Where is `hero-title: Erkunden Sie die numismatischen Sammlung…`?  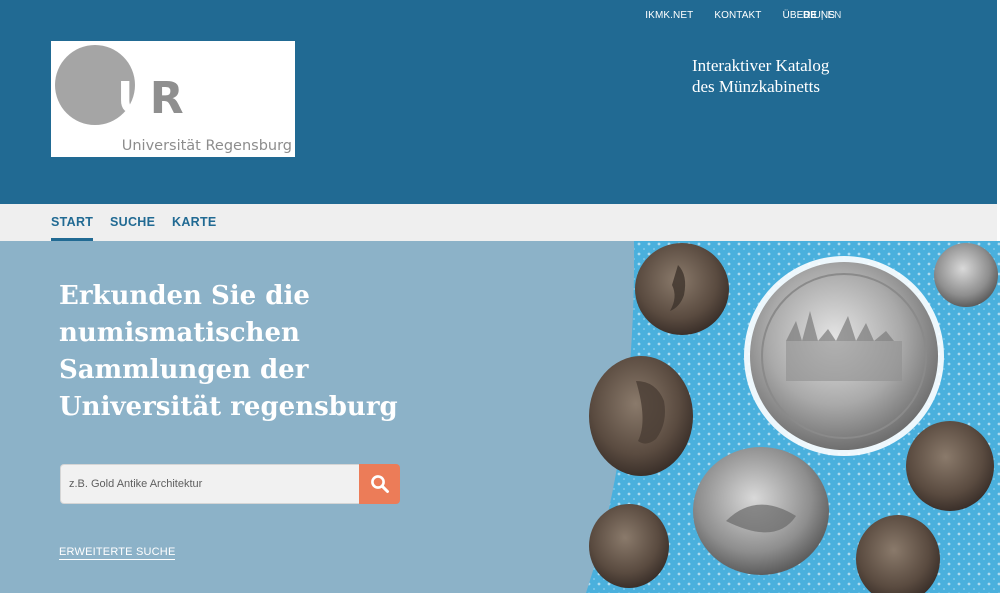
hero-title: Erkunden Sie die numismatischen Sammlung… is located at coordinates (228, 351).